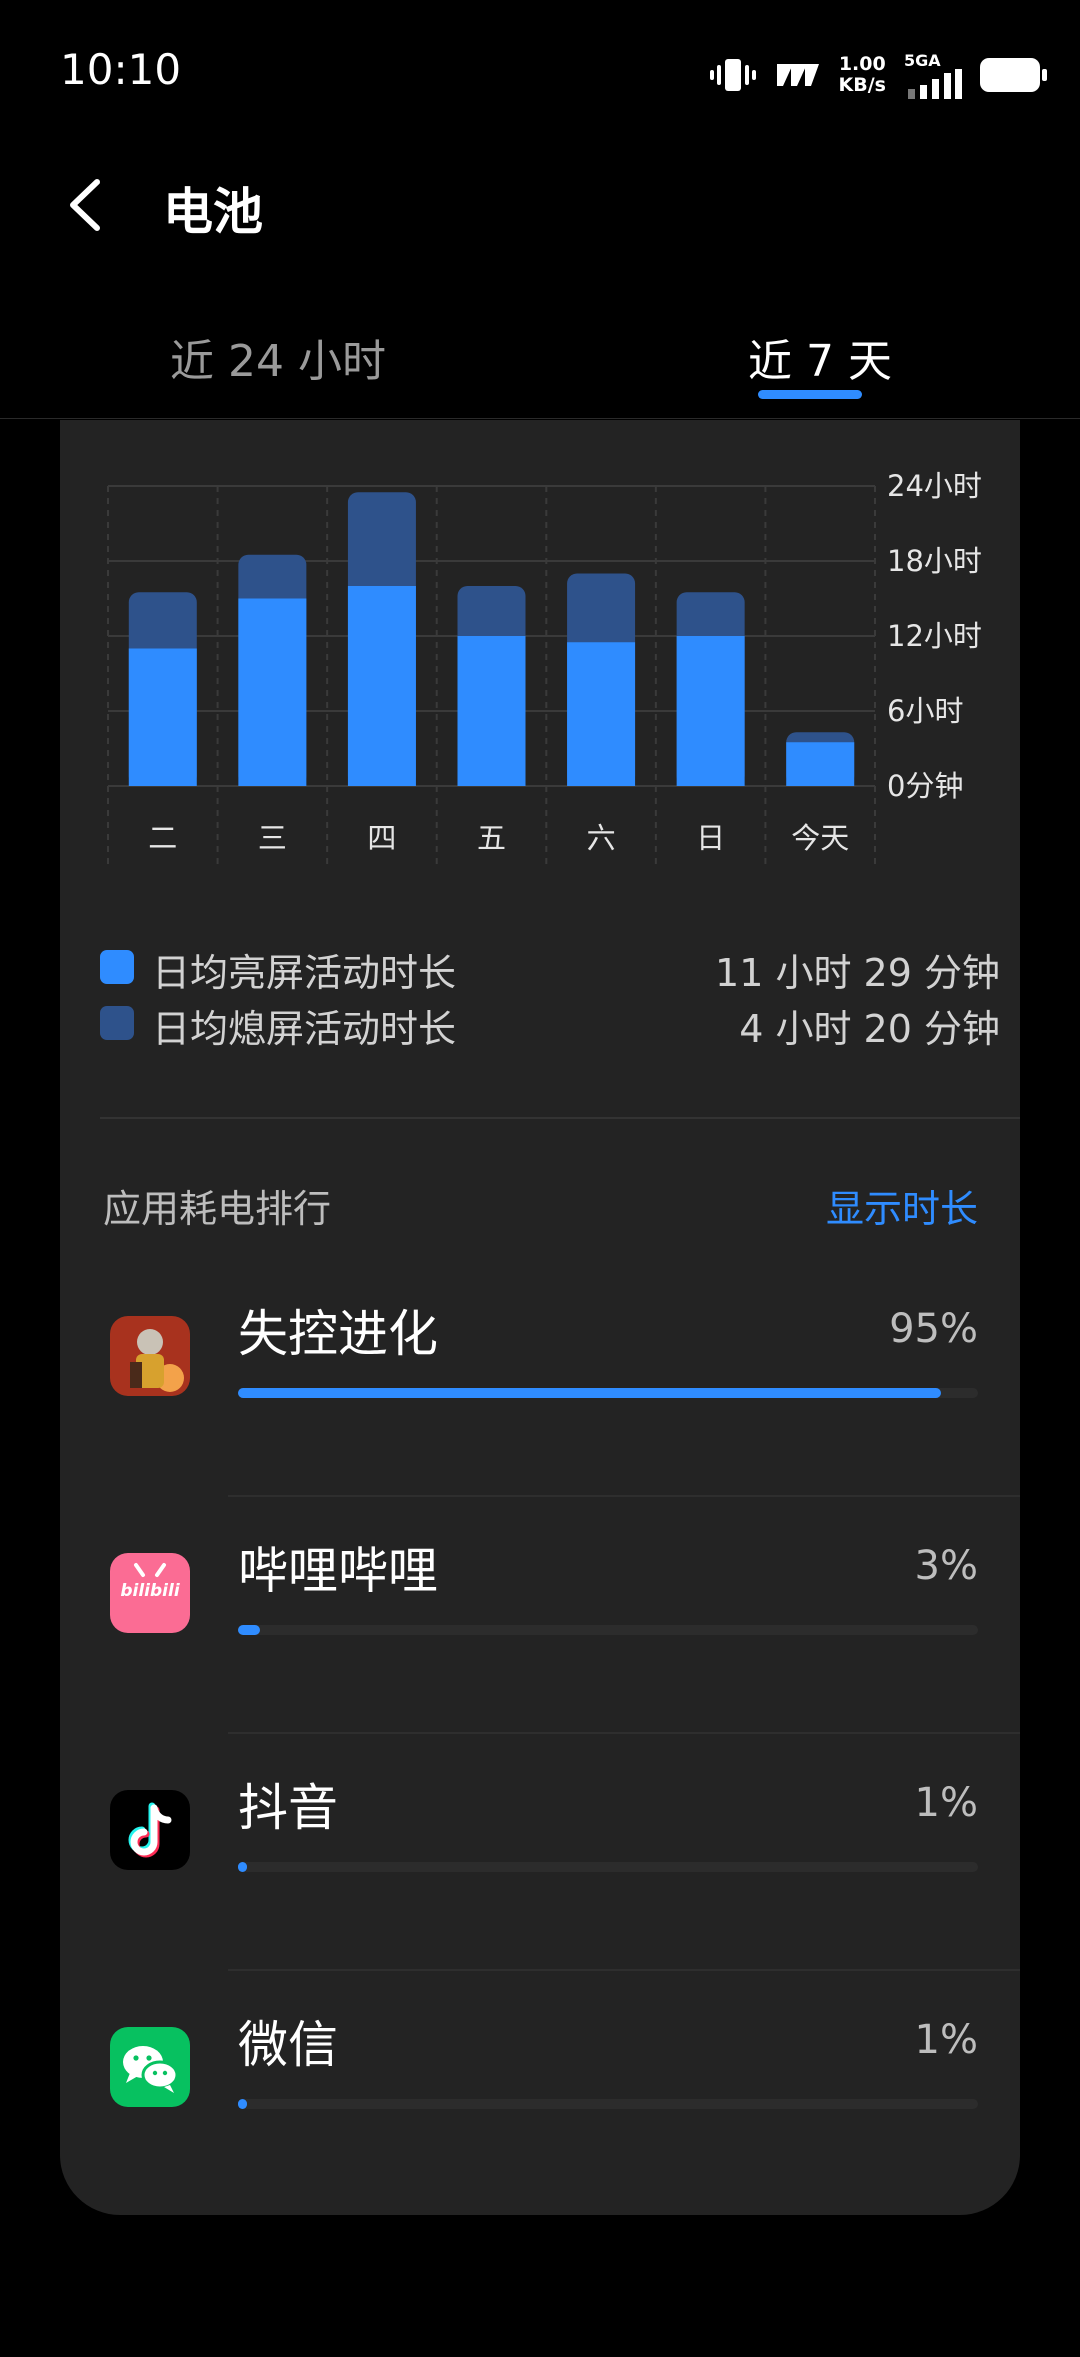  What do you see at coordinates (820, 357) in the screenshot?
I see `tab-7-days: 近 7 天` at bounding box center [820, 357].